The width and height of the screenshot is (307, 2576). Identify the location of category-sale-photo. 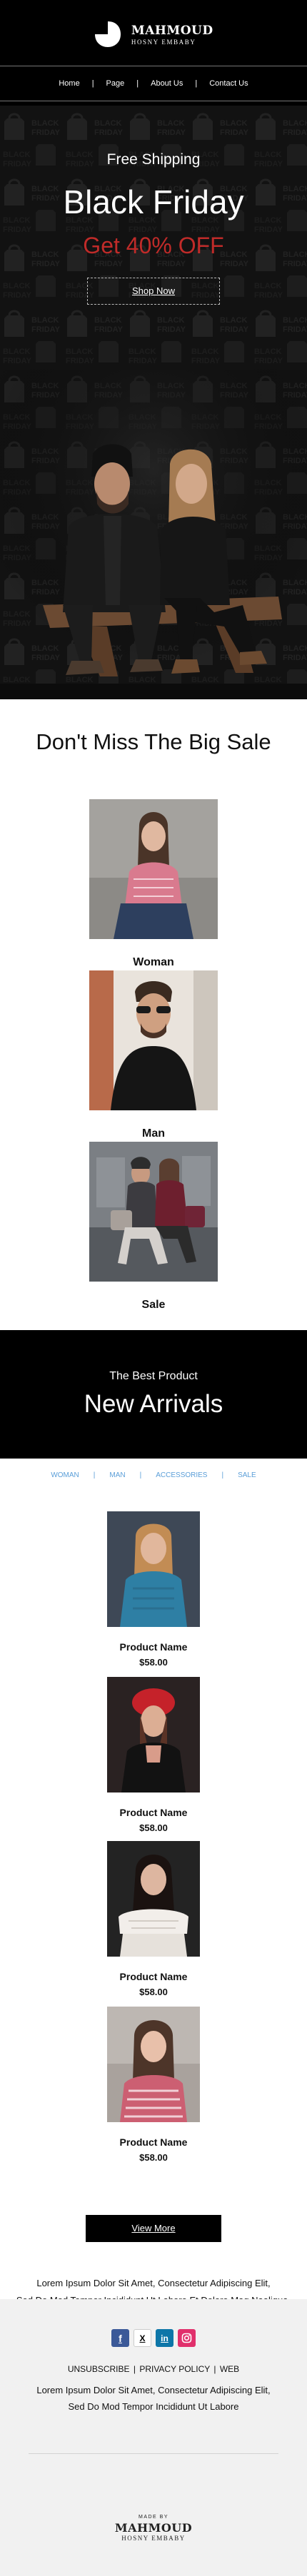
(153, 1212).